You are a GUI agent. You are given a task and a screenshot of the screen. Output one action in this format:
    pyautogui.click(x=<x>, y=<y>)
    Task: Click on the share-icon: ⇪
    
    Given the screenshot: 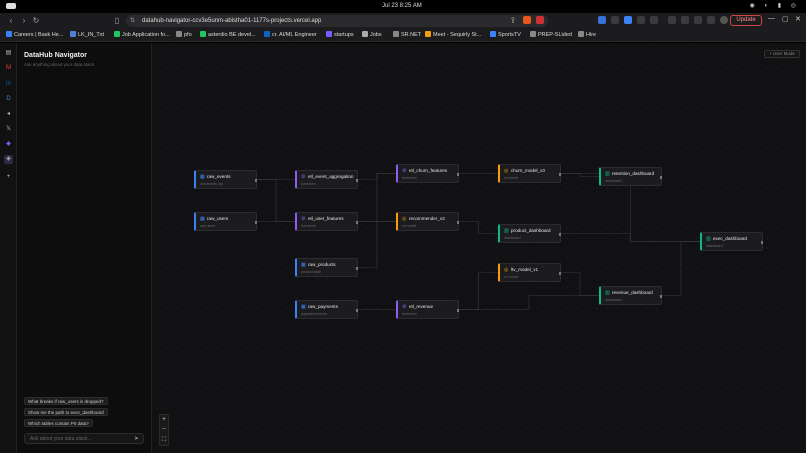 What is the action you would take?
    pyautogui.click(x=513, y=20)
    